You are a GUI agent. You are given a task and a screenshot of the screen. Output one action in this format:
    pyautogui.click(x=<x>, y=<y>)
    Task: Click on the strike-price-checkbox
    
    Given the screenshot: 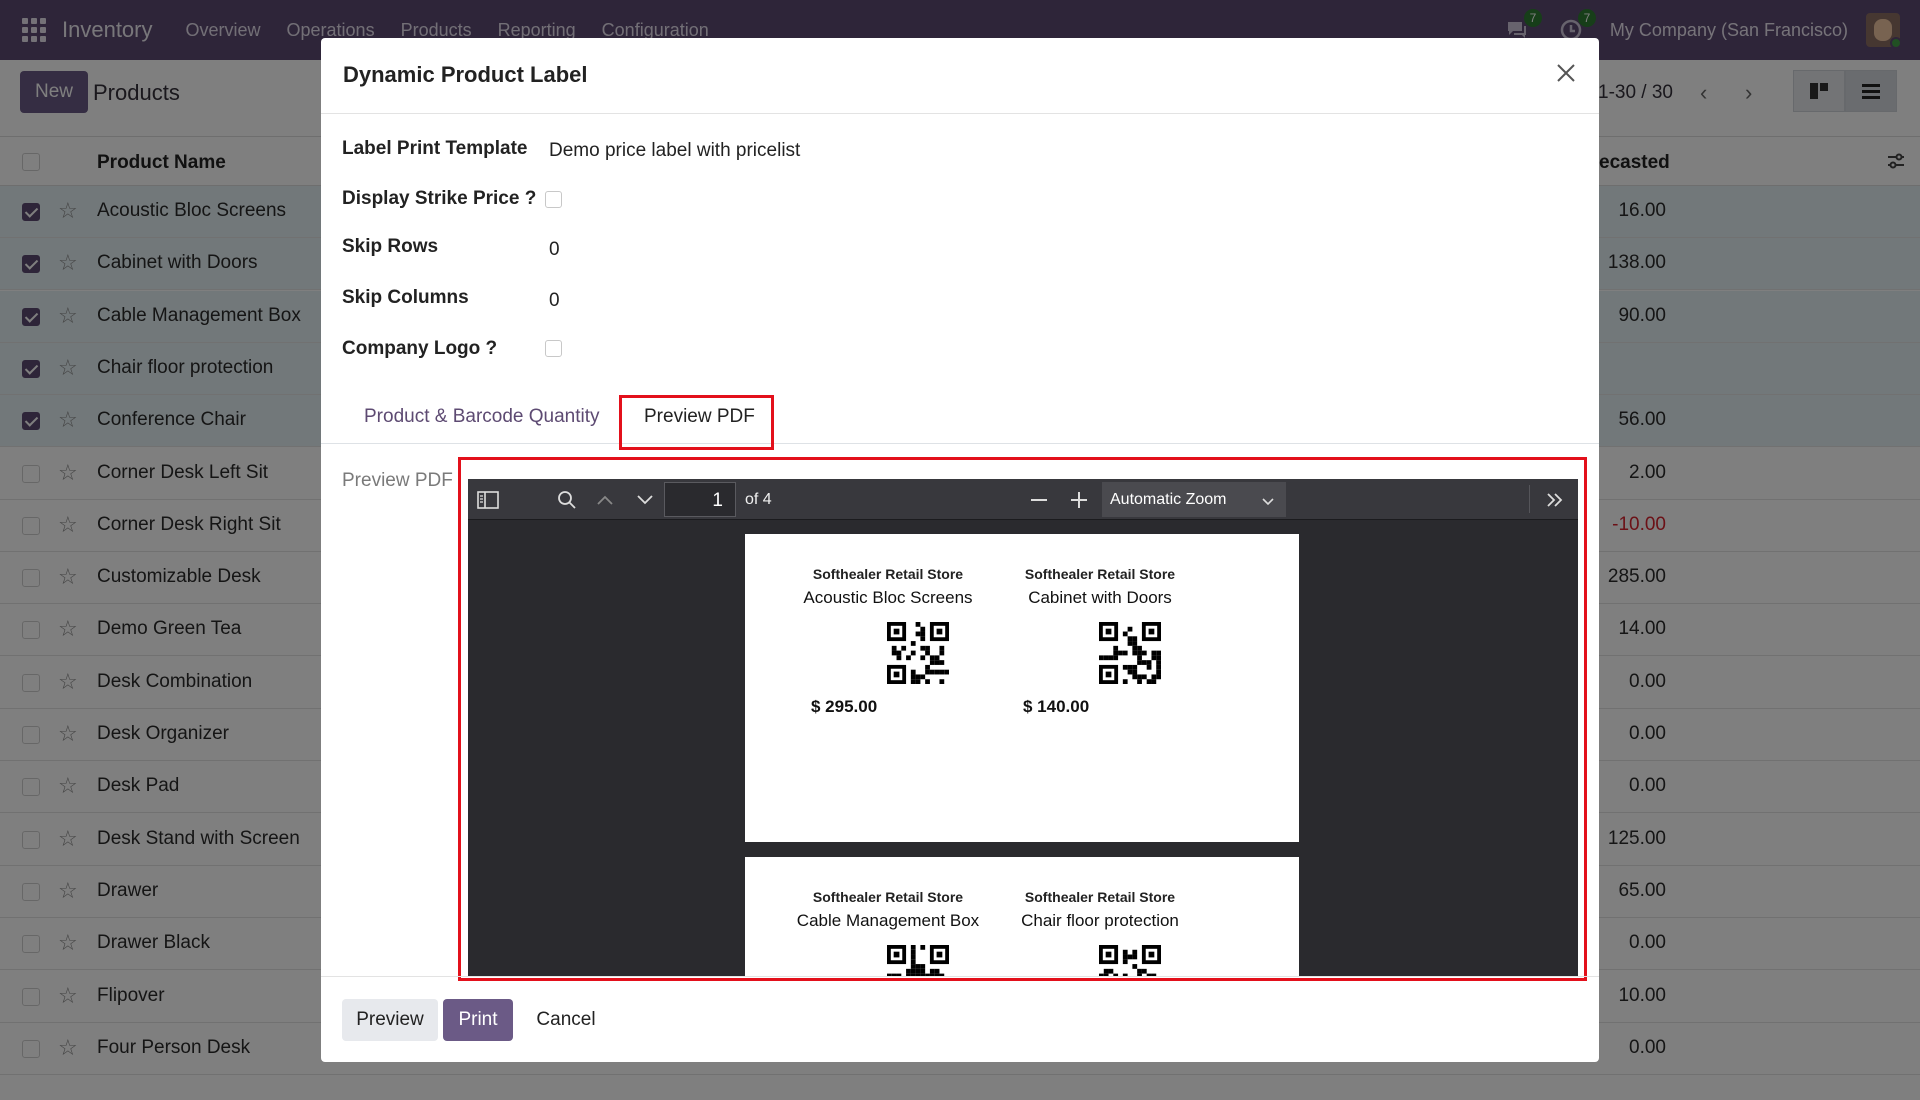 What is the action you would take?
    pyautogui.click(x=553, y=199)
    